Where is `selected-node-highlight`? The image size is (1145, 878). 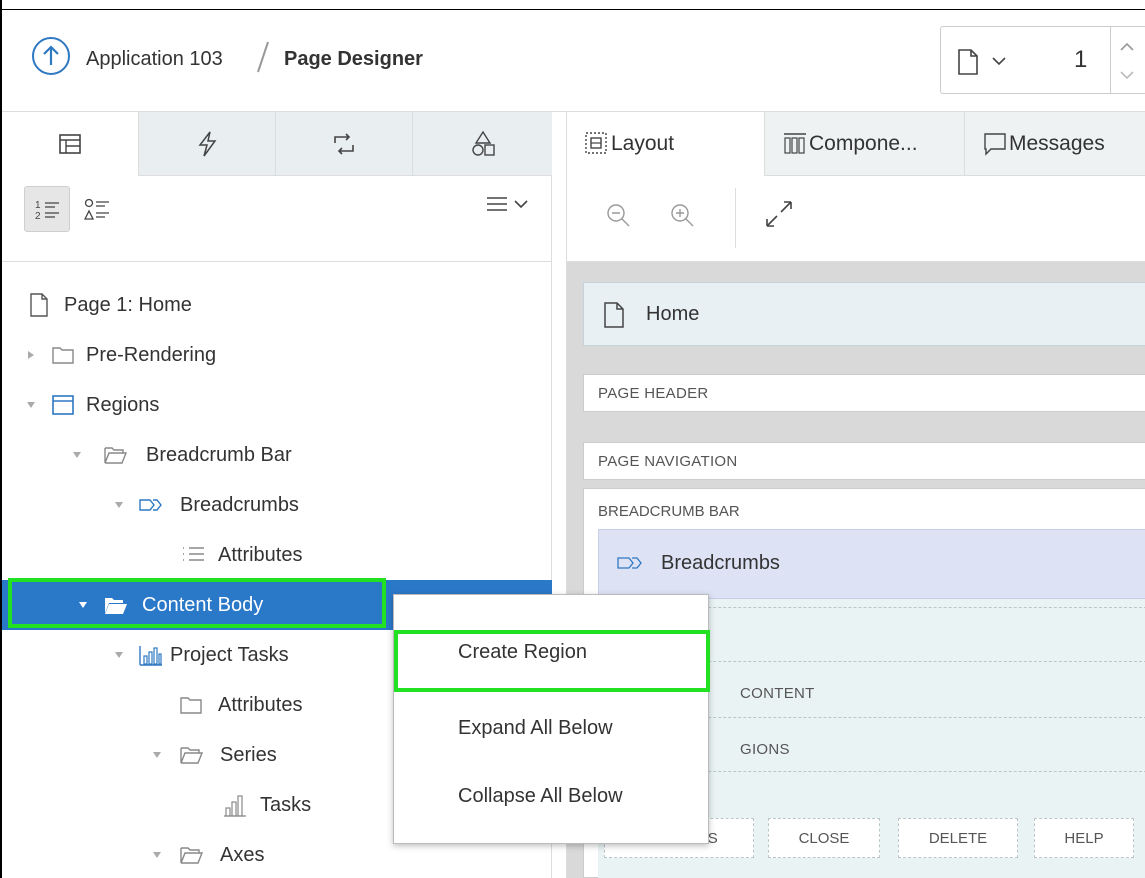
selected-node-highlight is located at coordinates (197, 603).